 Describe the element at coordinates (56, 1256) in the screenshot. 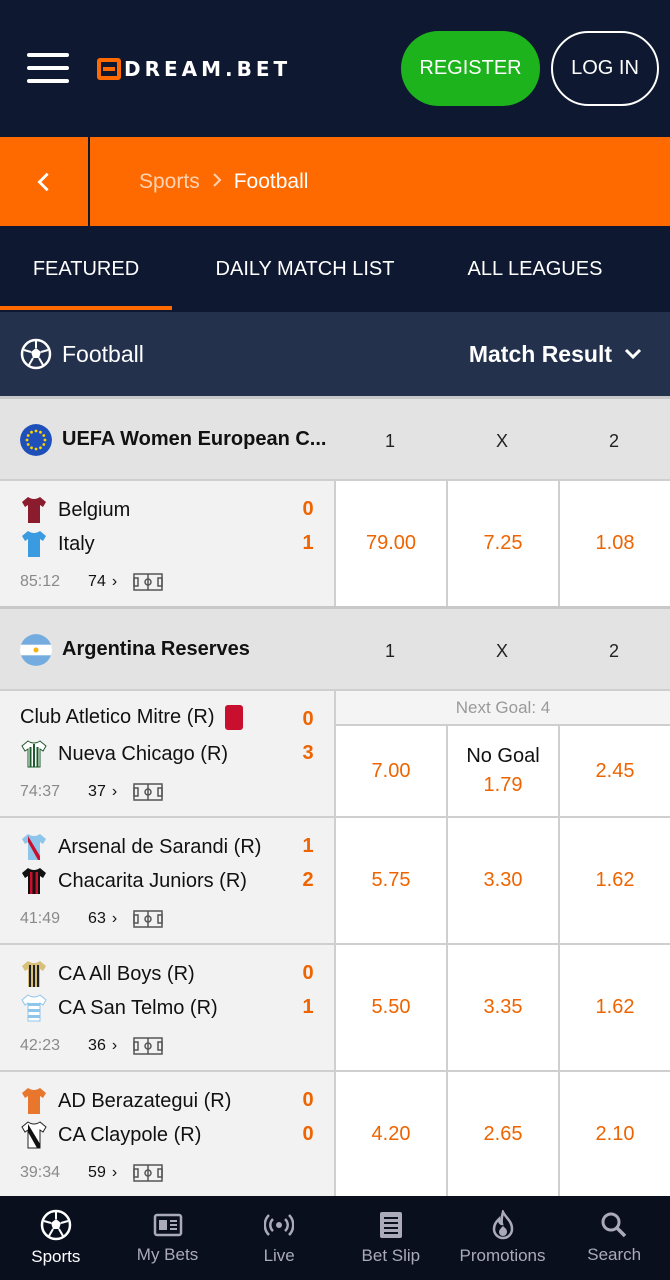

I see `nav-label: Sports` at that location.